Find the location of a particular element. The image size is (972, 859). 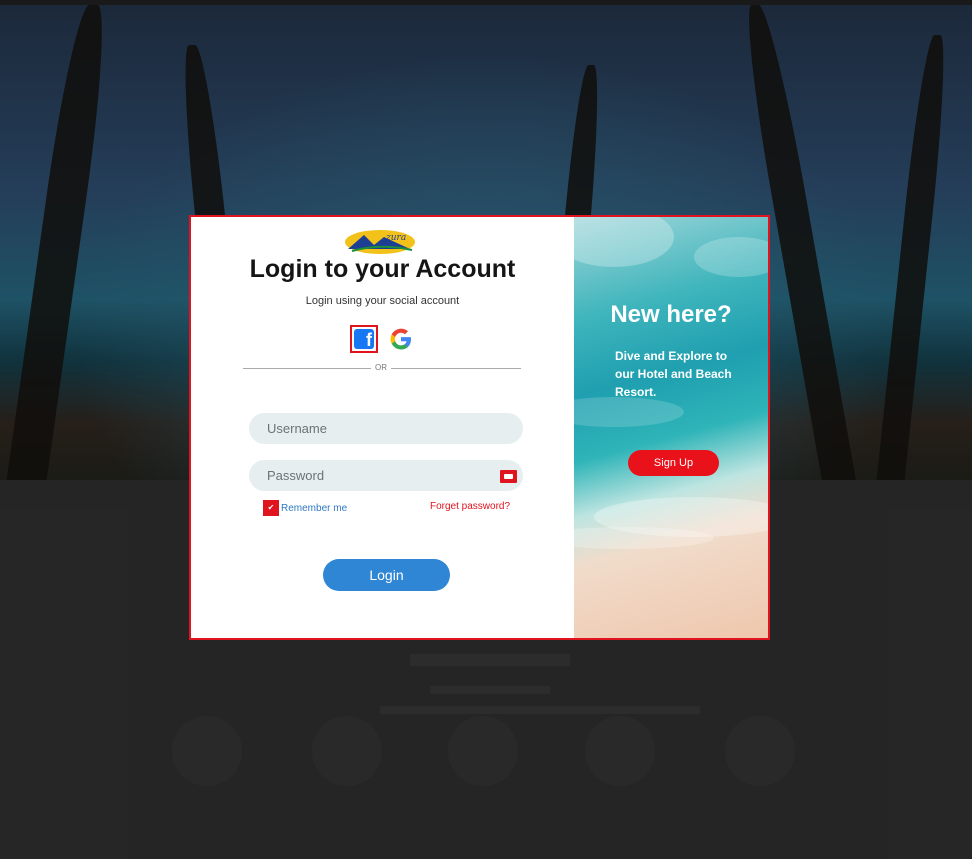

google-icon is located at coordinates (400, 339).